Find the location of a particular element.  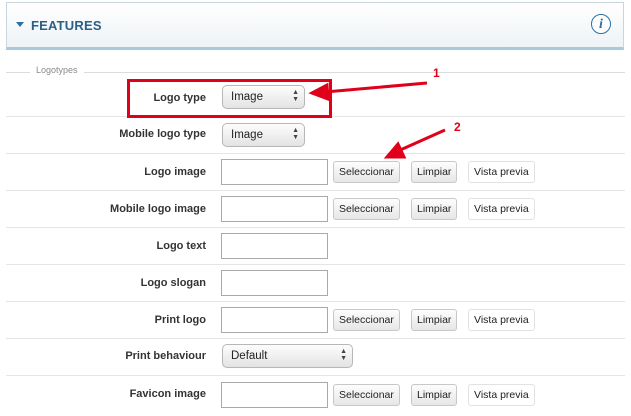

callout-number-2: 2 is located at coordinates (457, 127).